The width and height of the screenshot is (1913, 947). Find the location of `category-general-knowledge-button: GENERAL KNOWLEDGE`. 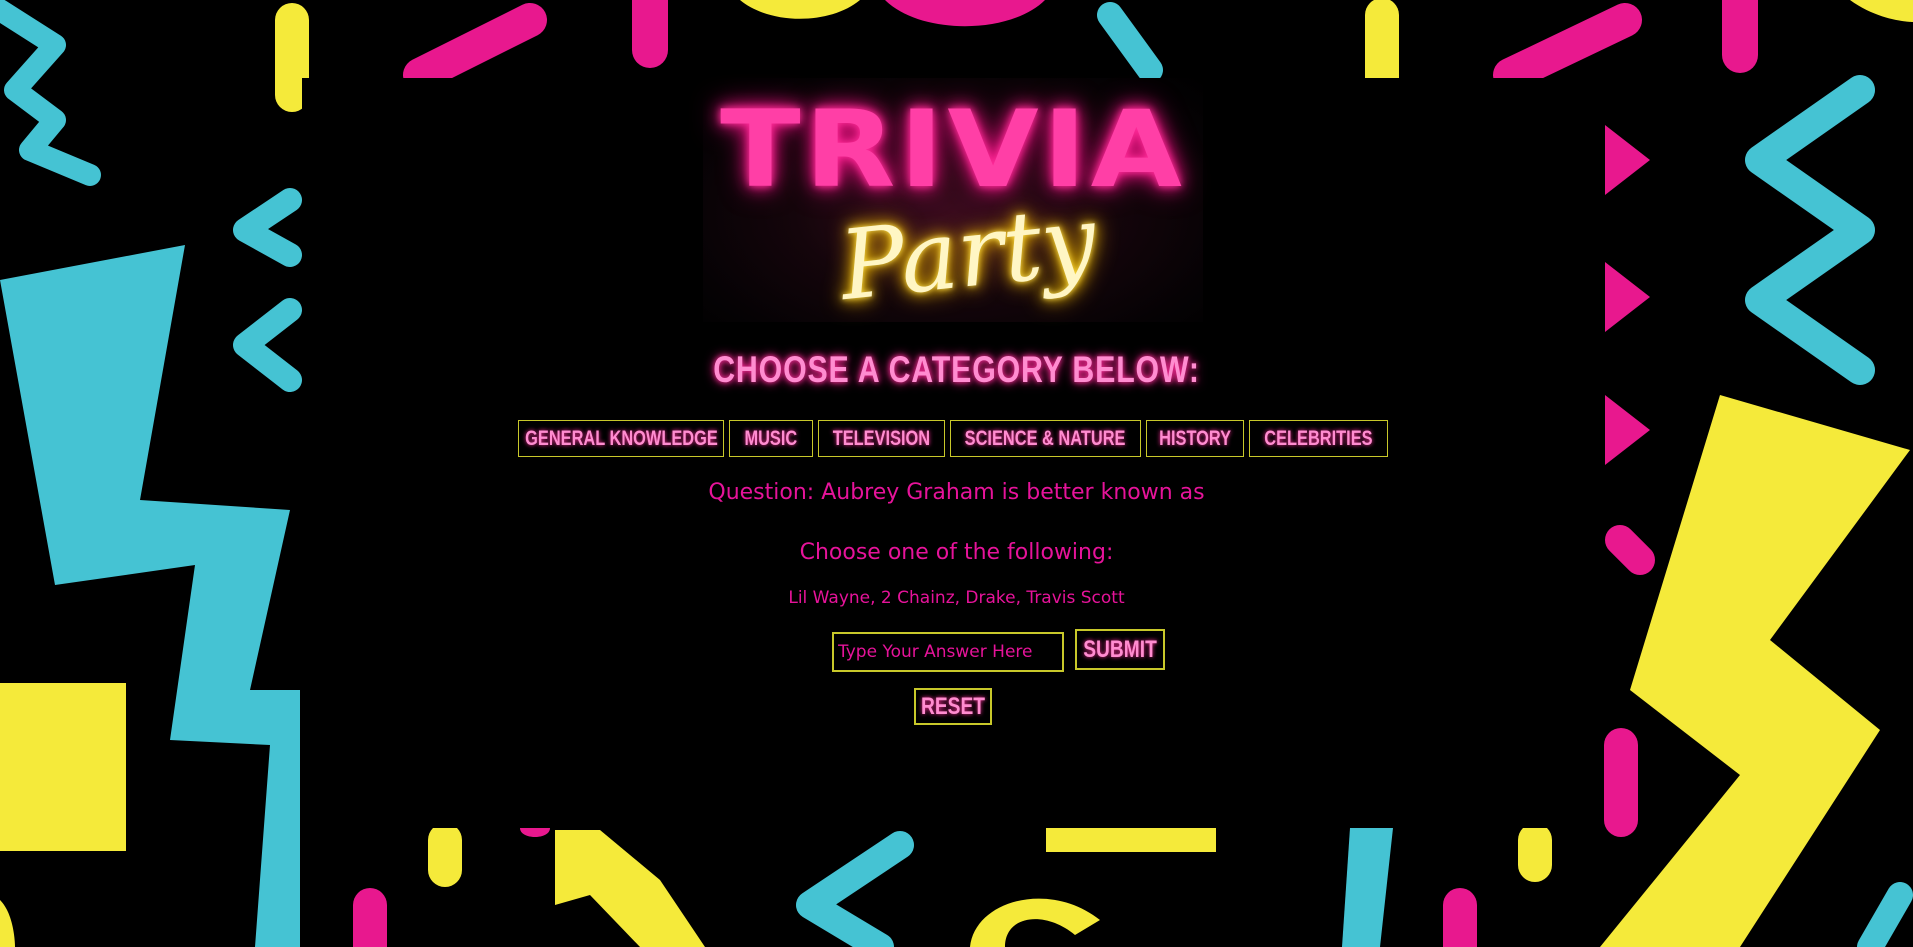

category-general-knowledge-button: GENERAL KNOWLEDGE is located at coordinates (621, 438).